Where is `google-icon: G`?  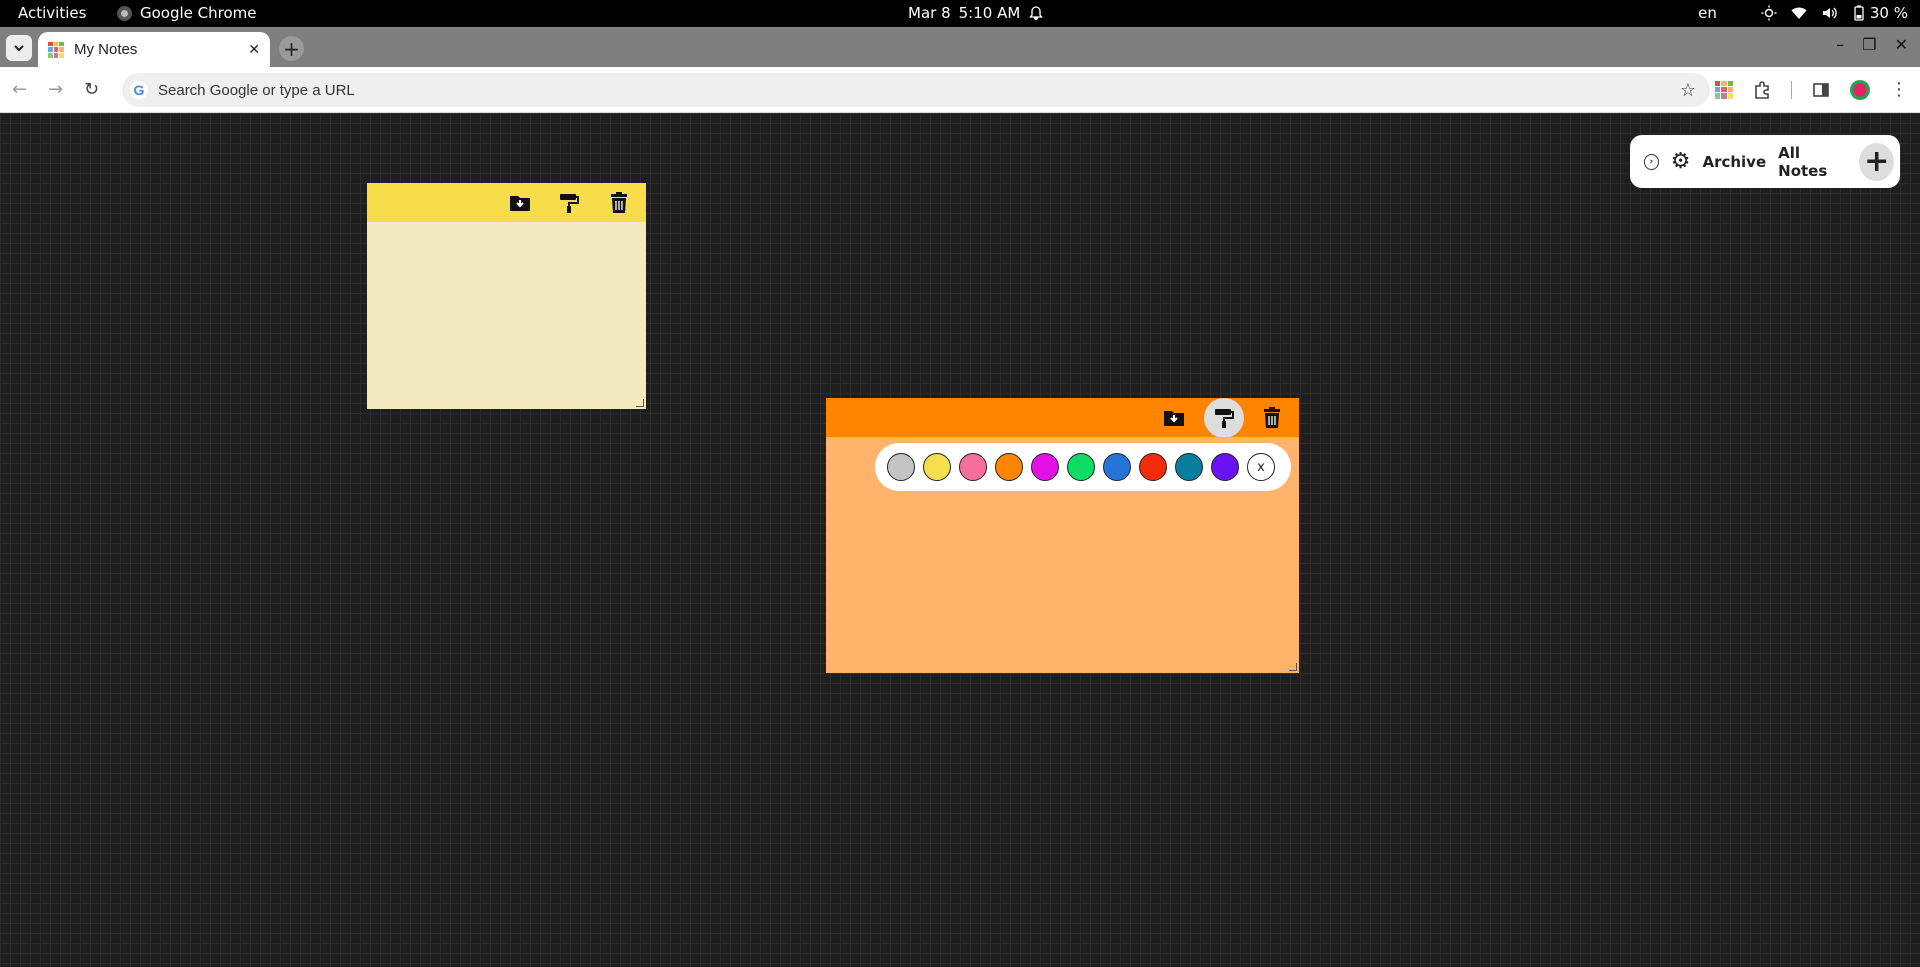
google-icon: G is located at coordinates (139, 90).